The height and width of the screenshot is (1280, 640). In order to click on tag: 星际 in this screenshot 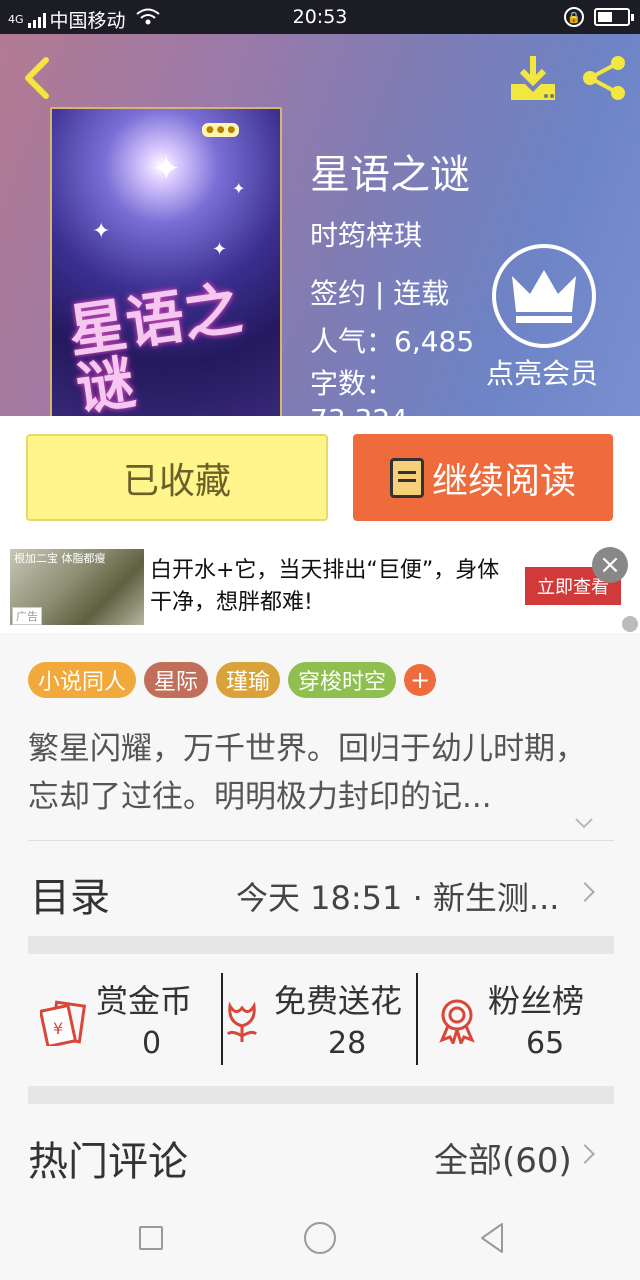, I will do `click(176, 680)`.